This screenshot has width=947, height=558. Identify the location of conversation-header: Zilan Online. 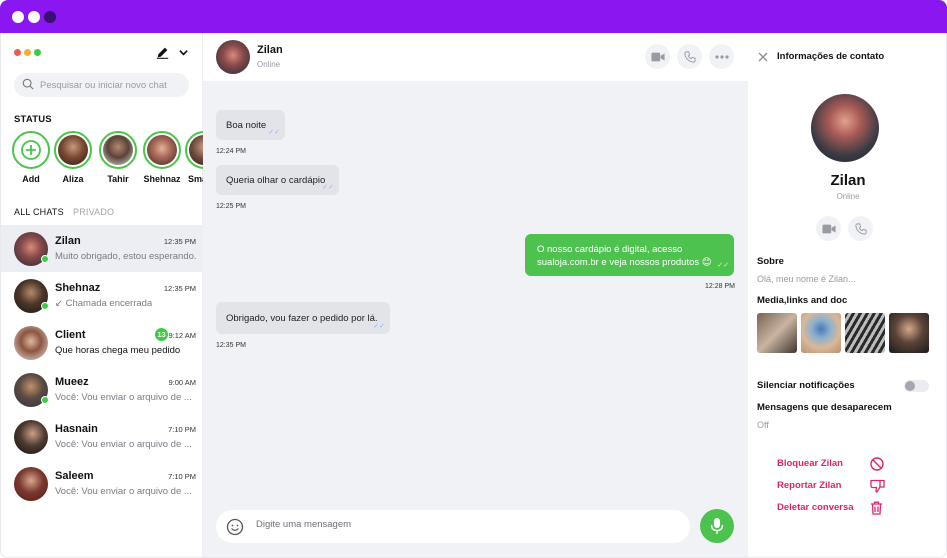
(475, 57).